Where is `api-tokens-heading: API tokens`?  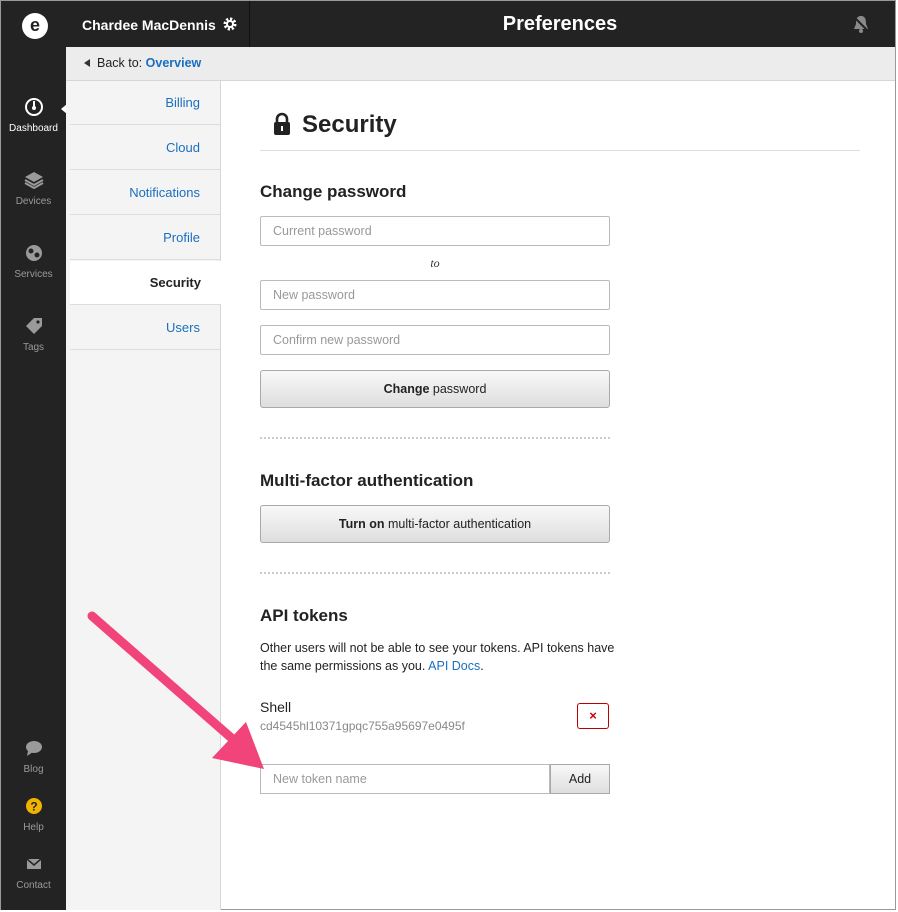 api-tokens-heading: API tokens is located at coordinates (304, 615).